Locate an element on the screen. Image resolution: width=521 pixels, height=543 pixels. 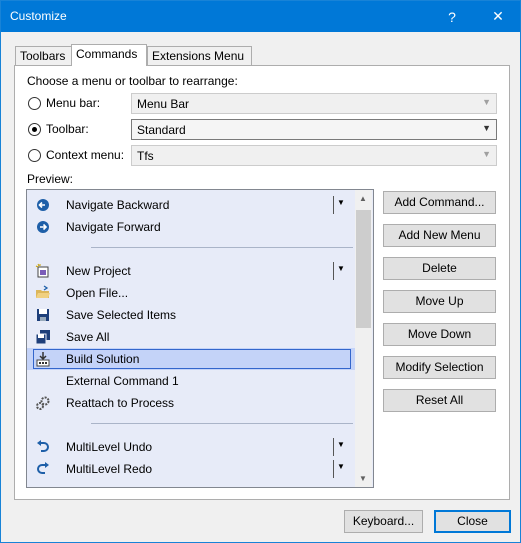
tab-toolbars-label: Toolbars is located at coordinates (43, 56).